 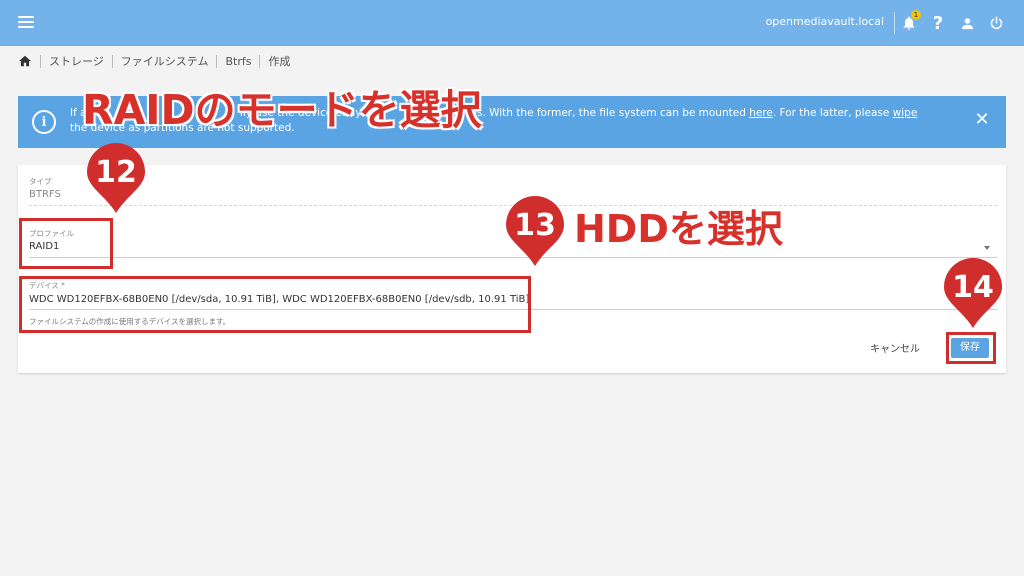 I want to click on step-marker-12: 12, so click(x=116, y=179).